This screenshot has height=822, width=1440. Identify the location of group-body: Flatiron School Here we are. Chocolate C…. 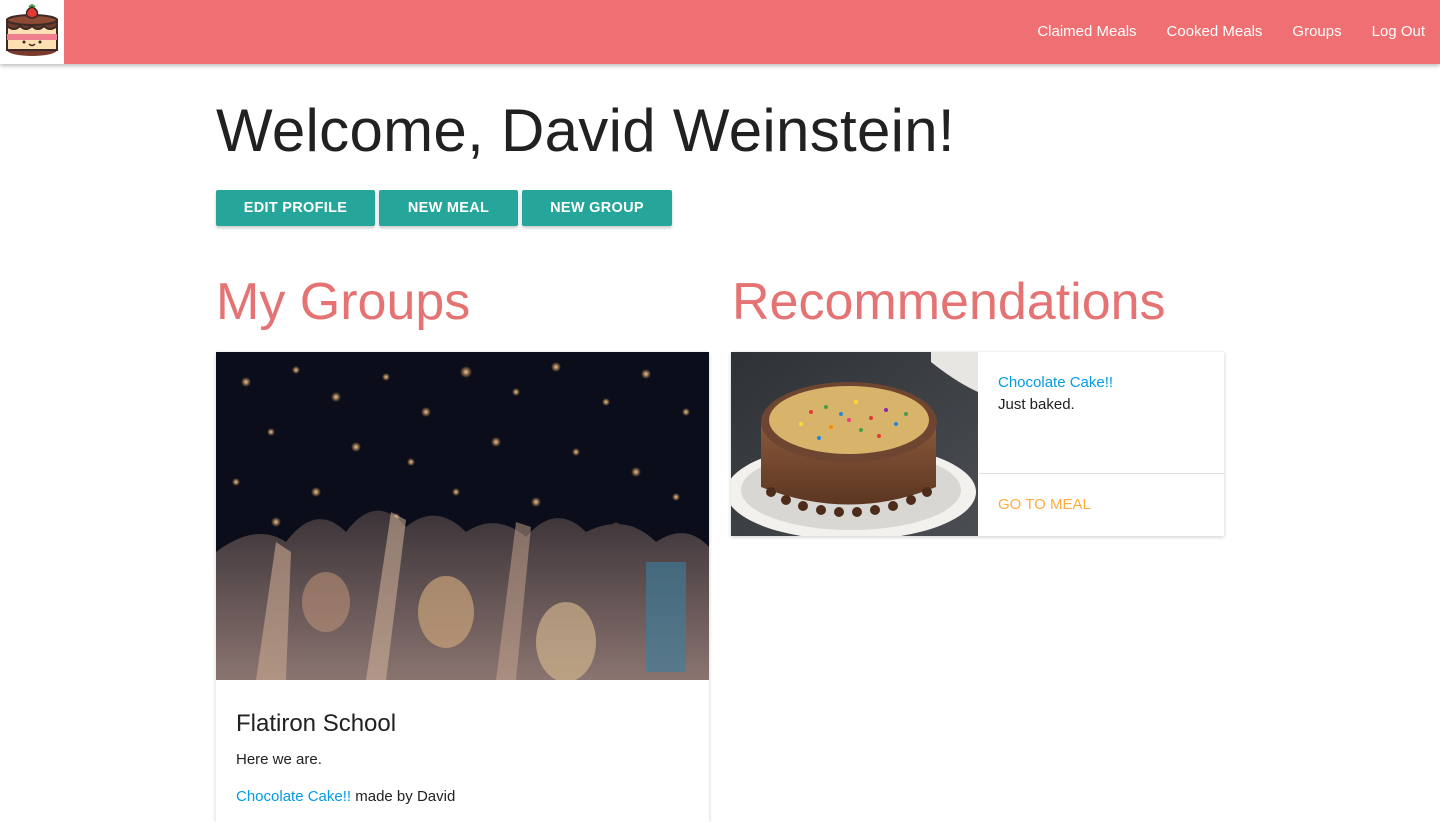
(462, 742).